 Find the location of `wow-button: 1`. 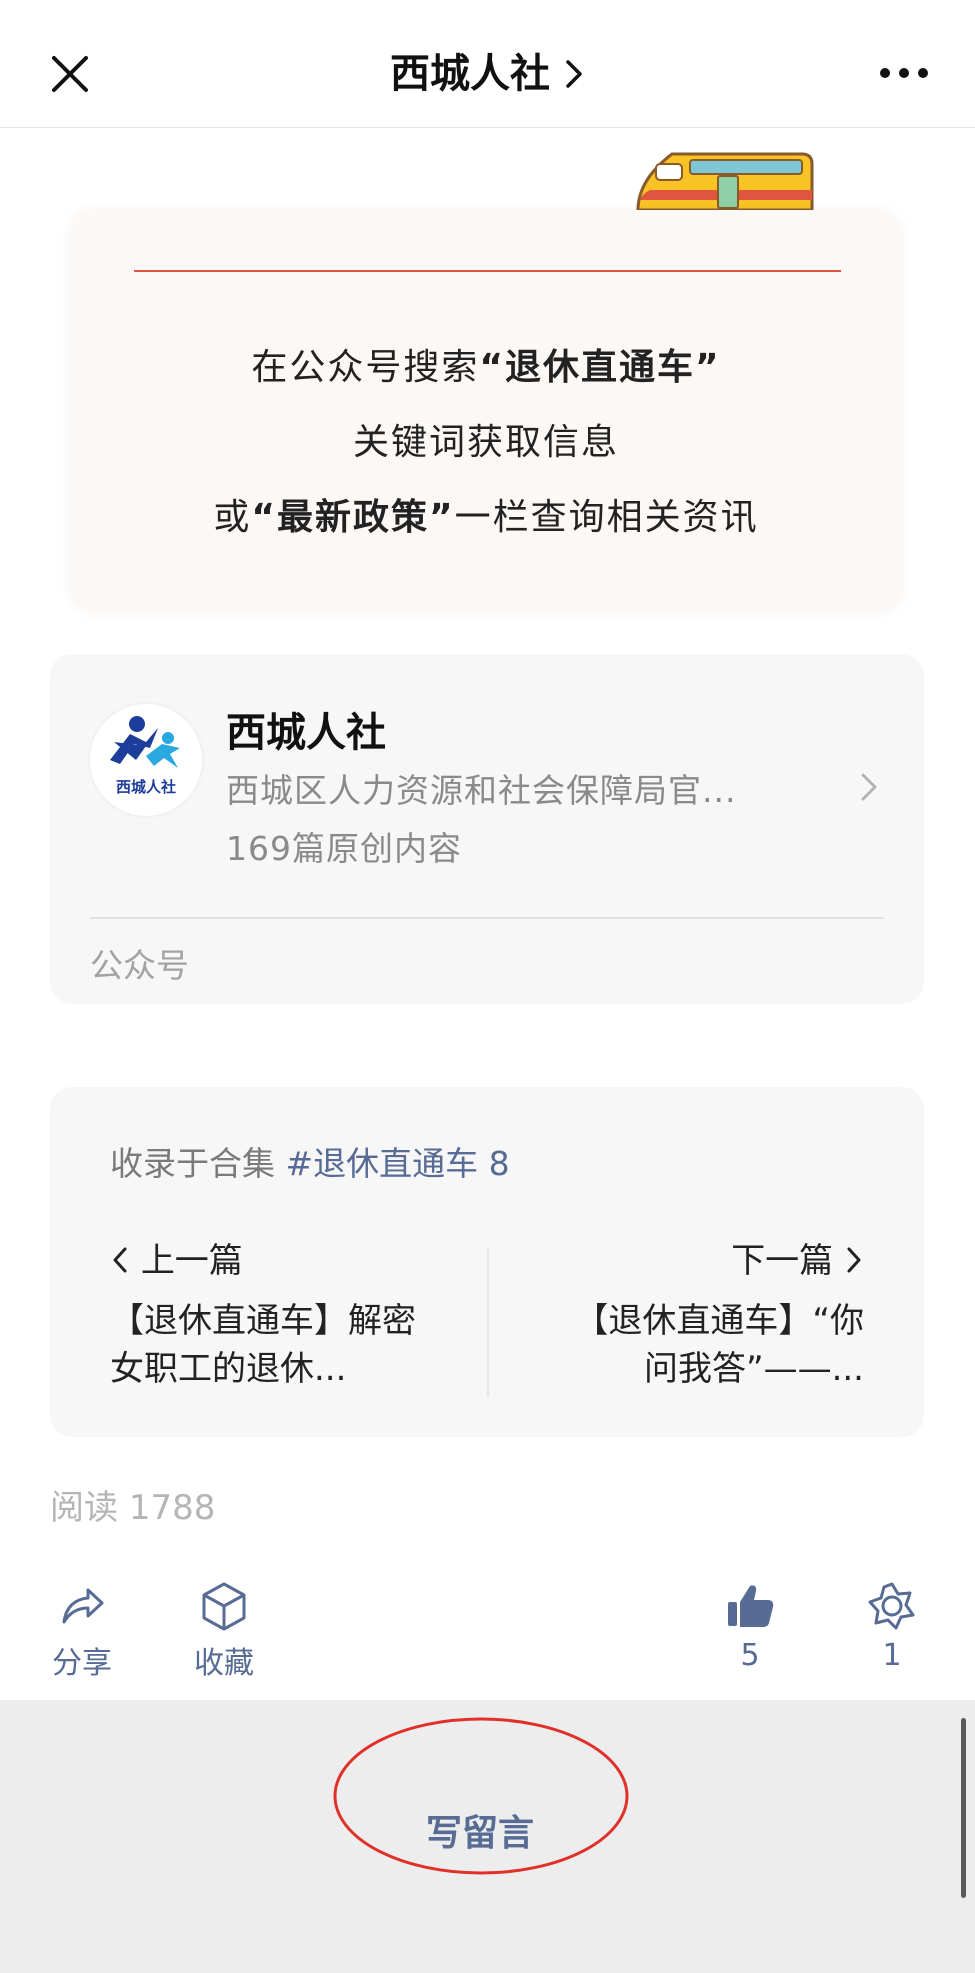

wow-button: 1 is located at coordinates (892, 1626).